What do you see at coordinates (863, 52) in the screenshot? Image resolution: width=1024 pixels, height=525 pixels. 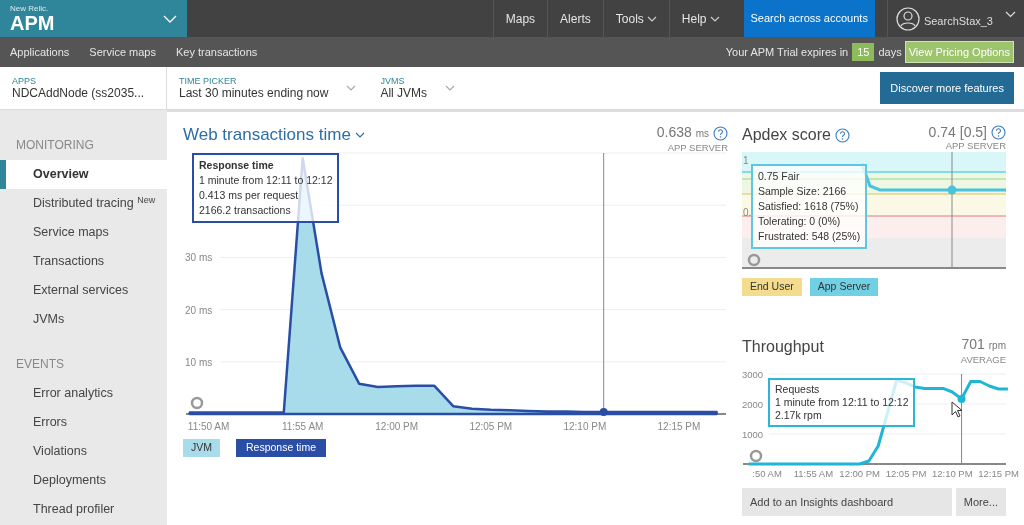 I see `days-count-badge: 15` at bounding box center [863, 52].